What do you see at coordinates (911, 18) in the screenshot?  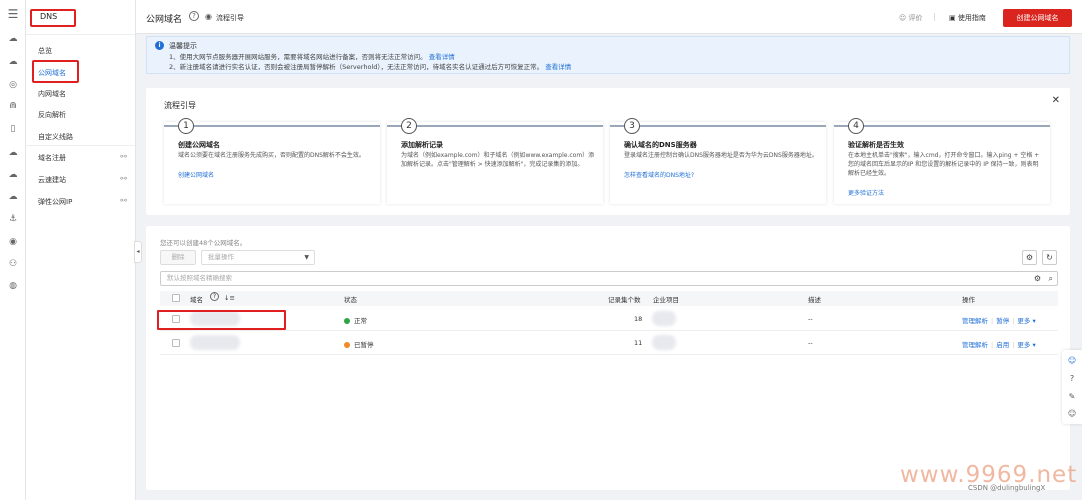 I see `rate-link: ☺ 评价` at bounding box center [911, 18].